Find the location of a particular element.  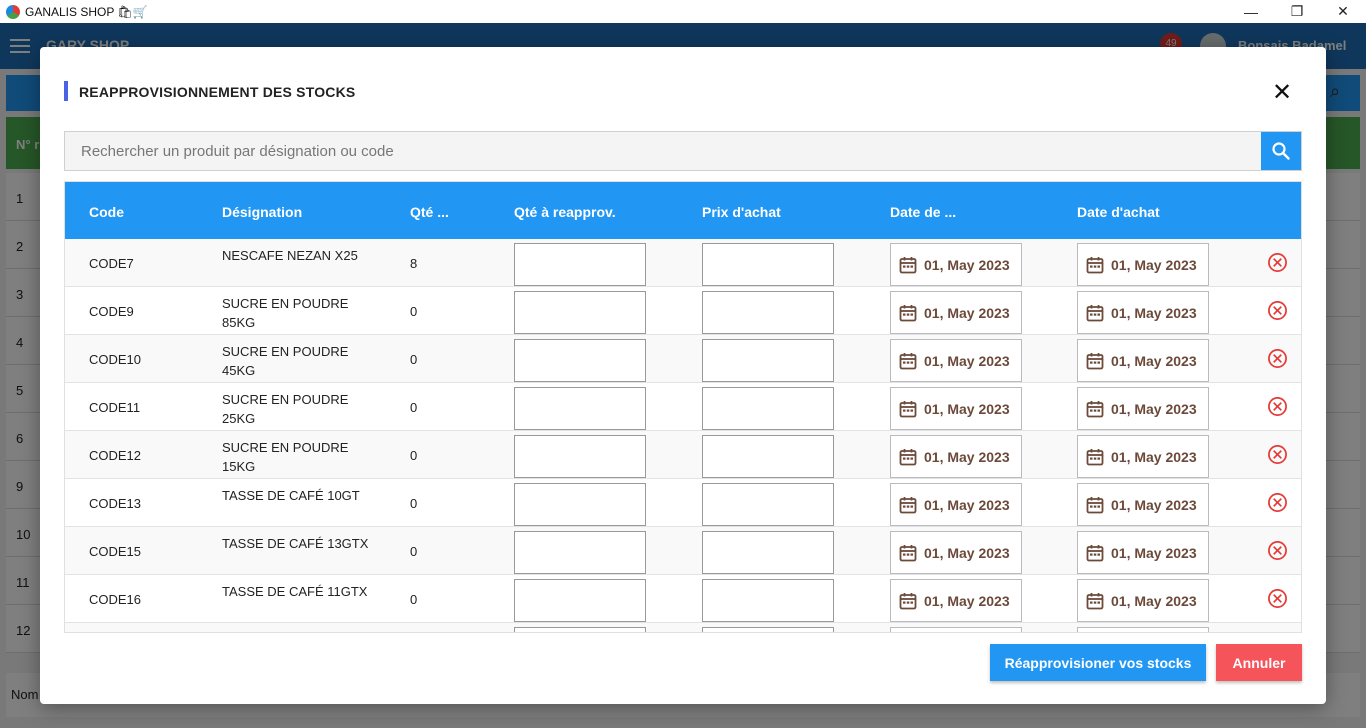

search-button is located at coordinates (1281, 151).